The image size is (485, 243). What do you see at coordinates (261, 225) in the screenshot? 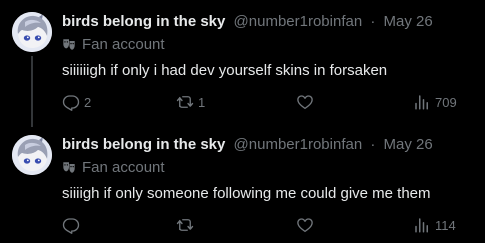
I see `tweet-actions: 114` at bounding box center [261, 225].